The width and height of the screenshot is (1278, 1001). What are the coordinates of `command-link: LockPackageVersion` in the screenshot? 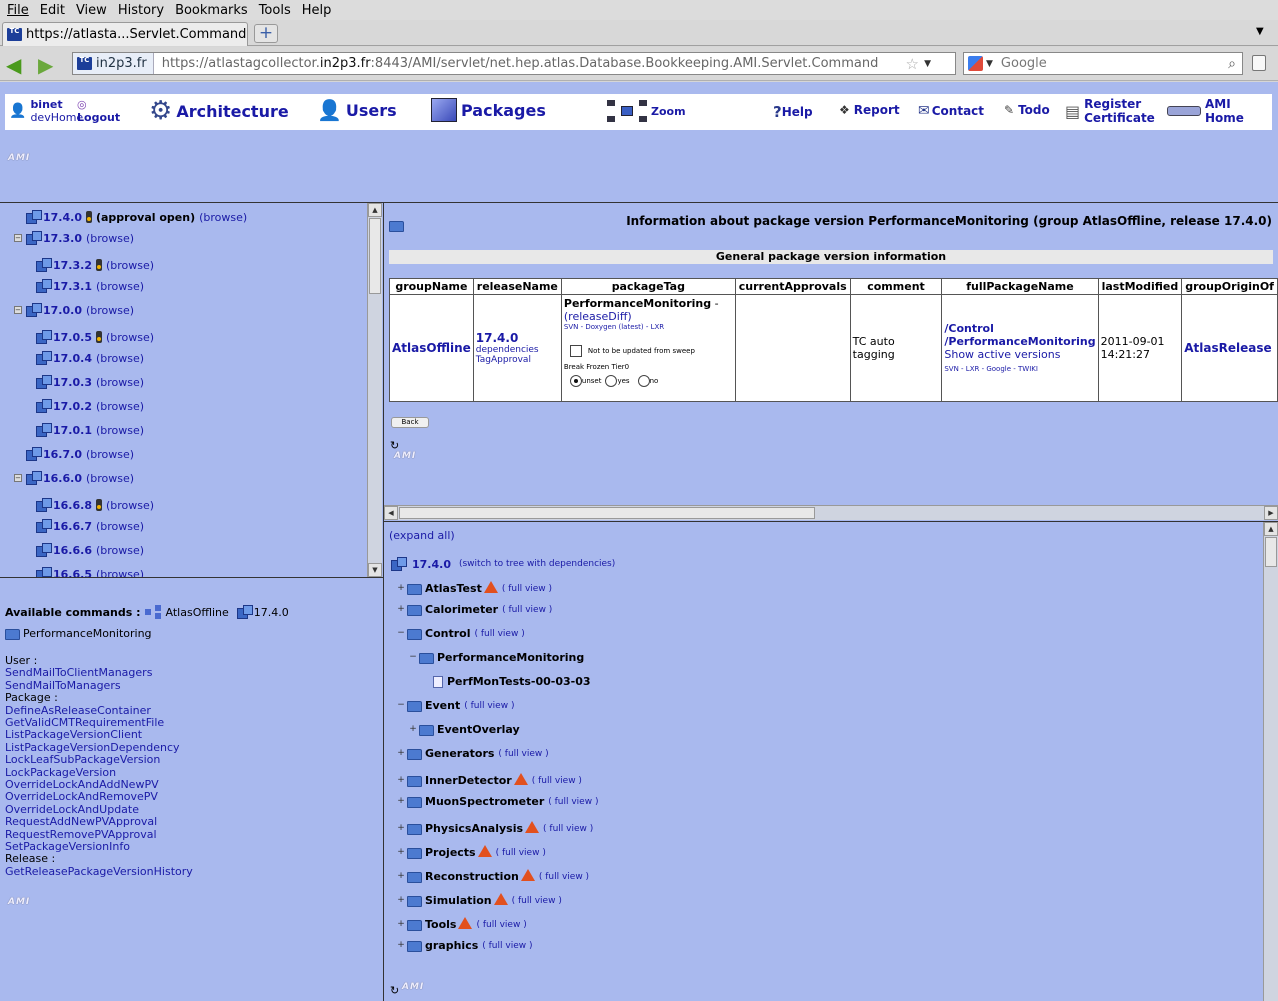 It's located at (60, 772).